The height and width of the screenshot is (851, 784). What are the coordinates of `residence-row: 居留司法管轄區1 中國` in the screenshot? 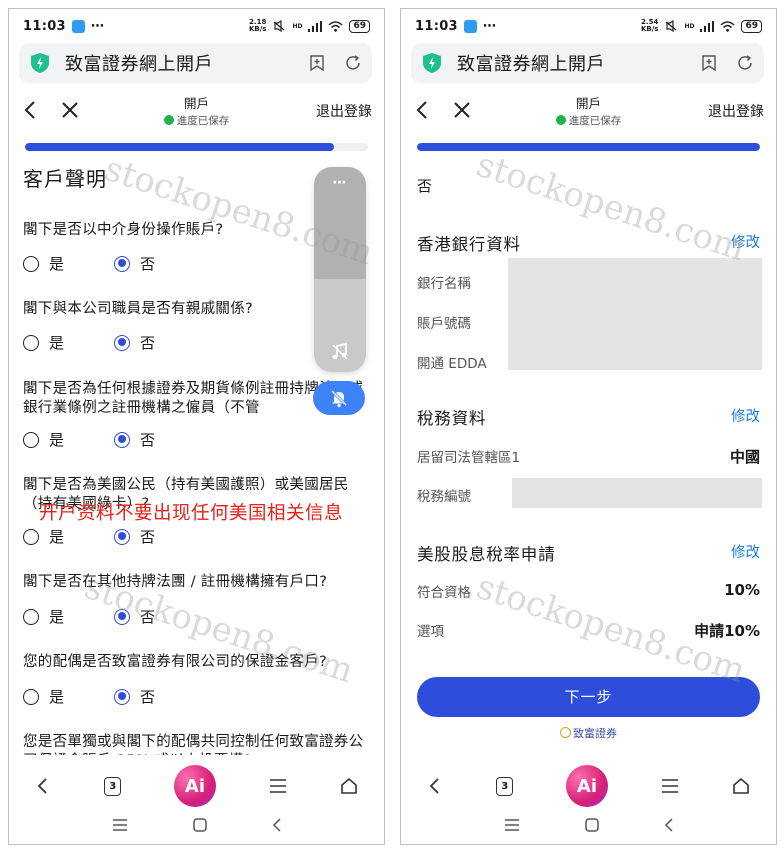 It's located at (588, 457).